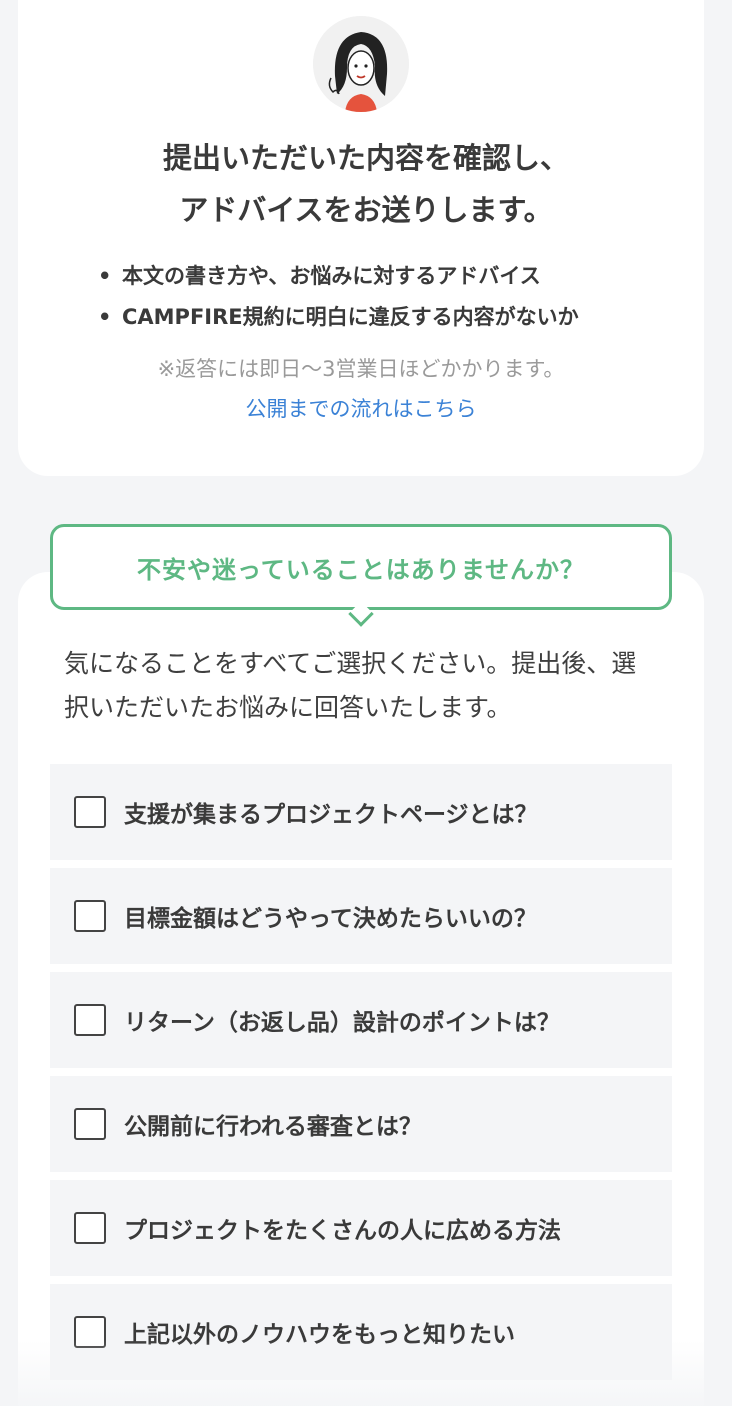 The image size is (732, 1406). I want to click on advisor-avatar, so click(361, 64).